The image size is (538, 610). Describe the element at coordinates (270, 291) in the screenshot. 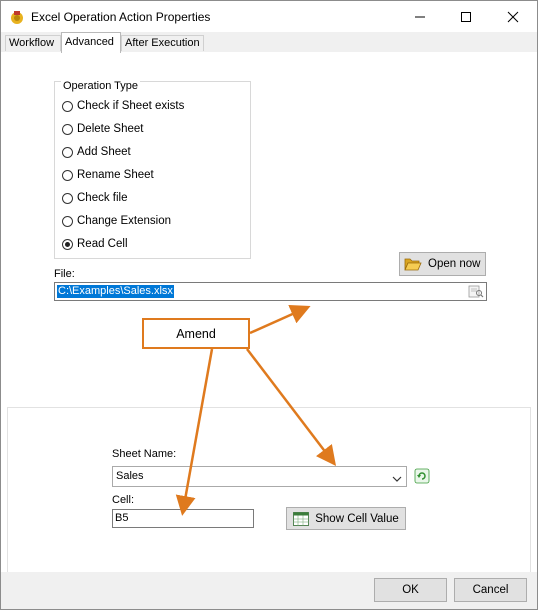

I see `file-path-input: C:\Examples\Sales.xlsx` at that location.